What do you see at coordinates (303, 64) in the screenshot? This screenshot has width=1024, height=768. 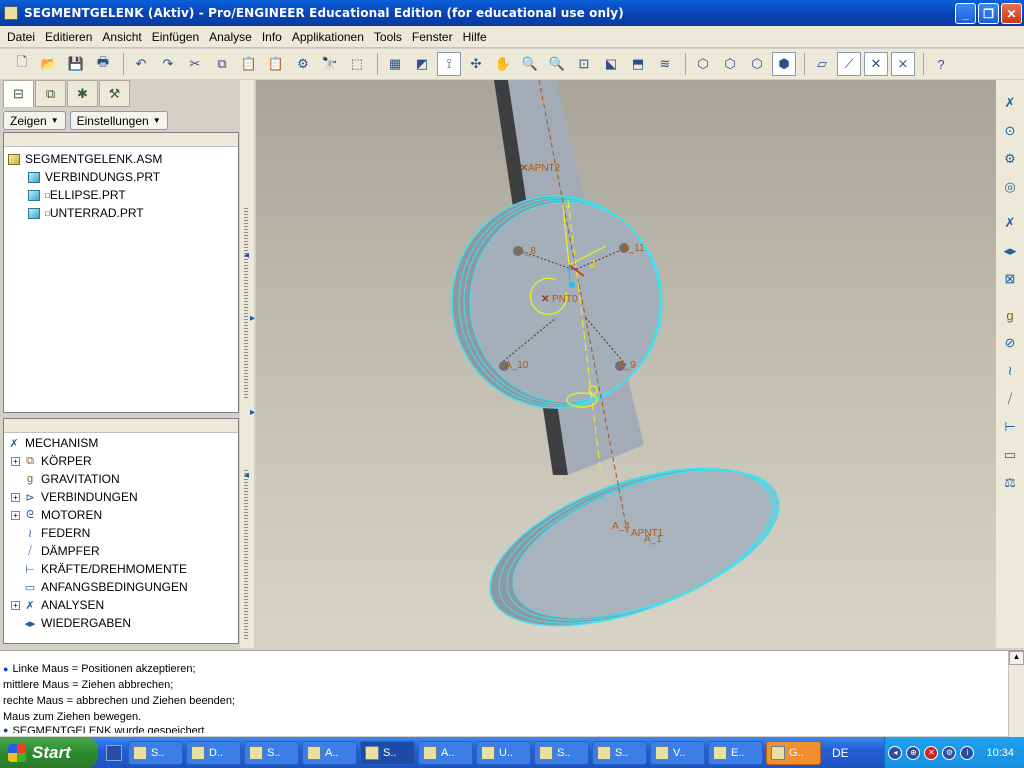 I see `regenerate-icon: ⚙` at bounding box center [303, 64].